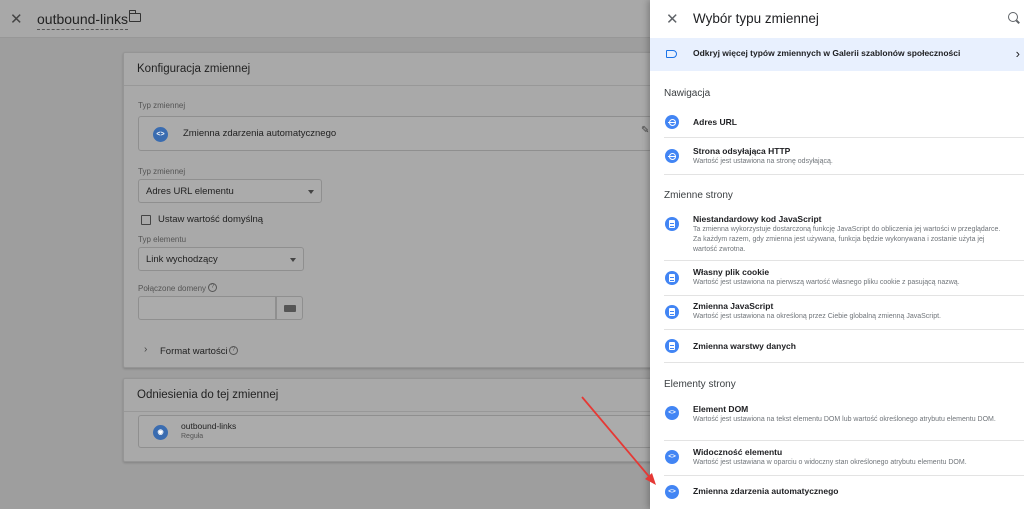 The height and width of the screenshot is (509, 1024). Describe the element at coordinates (756, 18) in the screenshot. I see `panel-title: Wybór typu zmiennej` at that location.